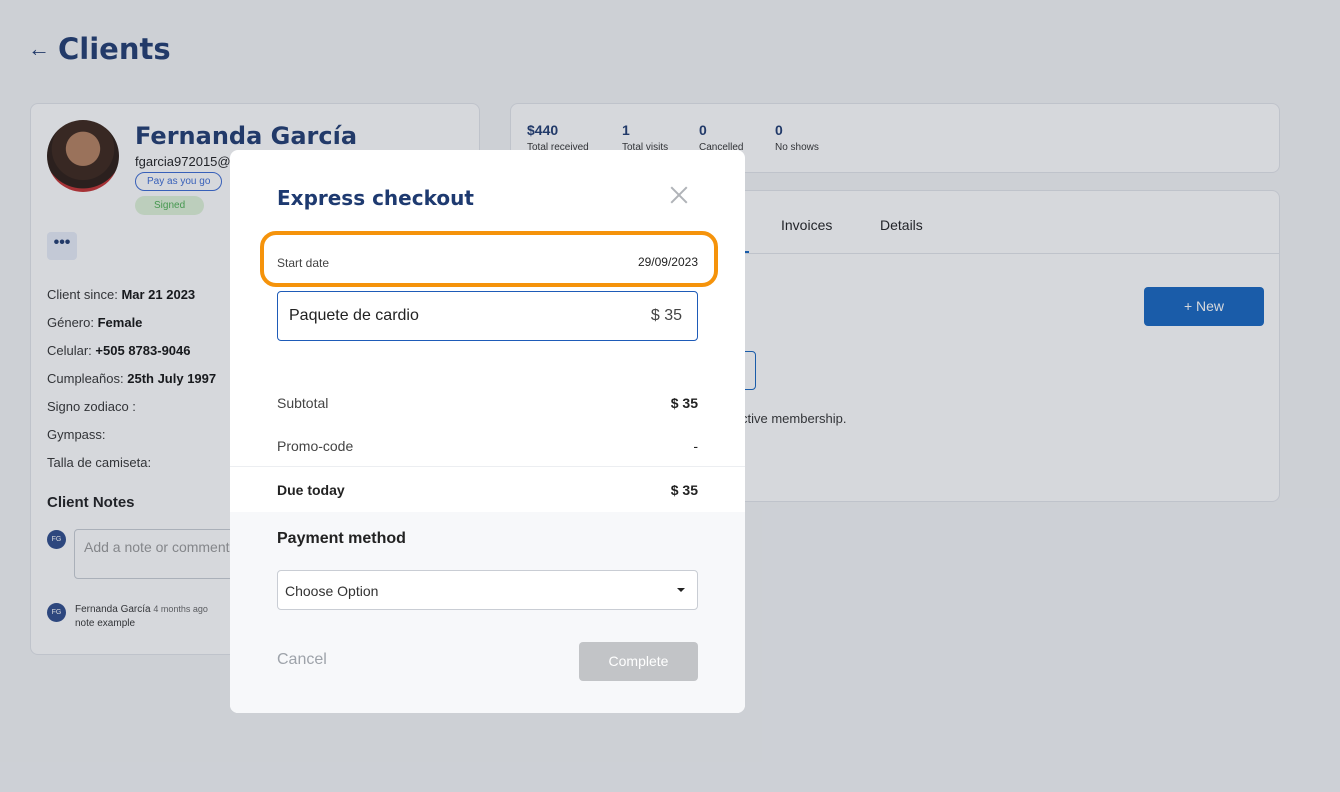 The image size is (1340, 792). What do you see at coordinates (679, 195) in the screenshot?
I see `close-icon` at bounding box center [679, 195].